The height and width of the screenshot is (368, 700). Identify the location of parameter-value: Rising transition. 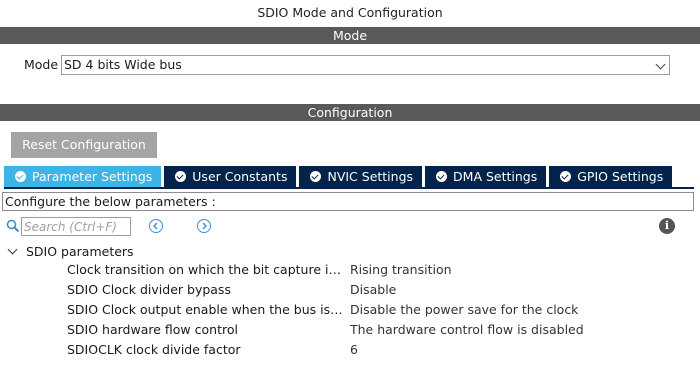
(401, 269).